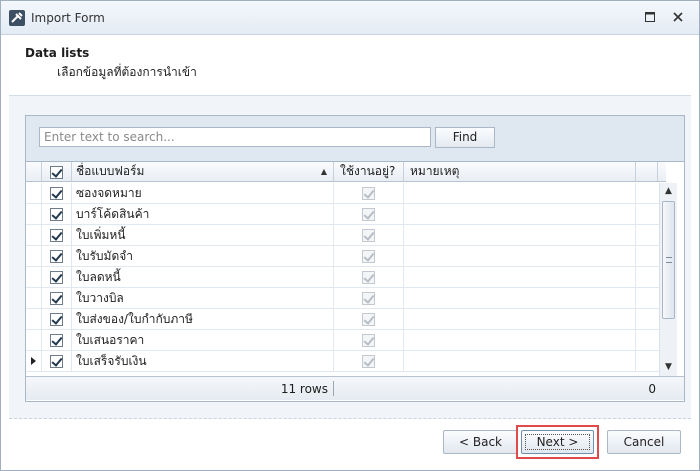  I want to click on column-header-in-use: ใช้งานอยู่?, so click(369, 171).